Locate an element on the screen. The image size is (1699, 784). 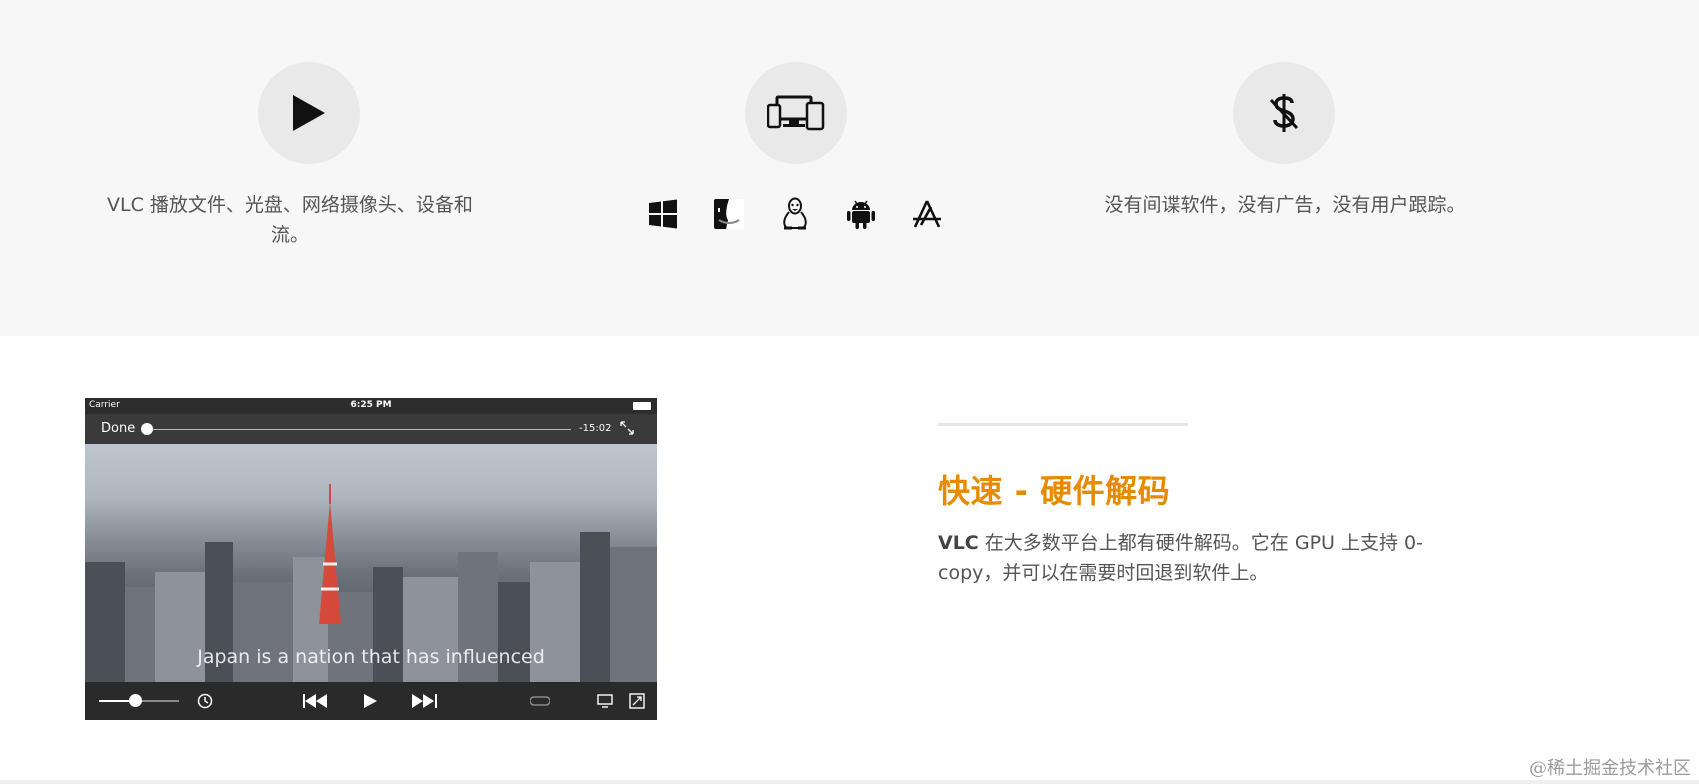
feature-free-text: 没有间谍软件，没有广告，没有用户跟踪。 is located at coordinates (1285, 205).